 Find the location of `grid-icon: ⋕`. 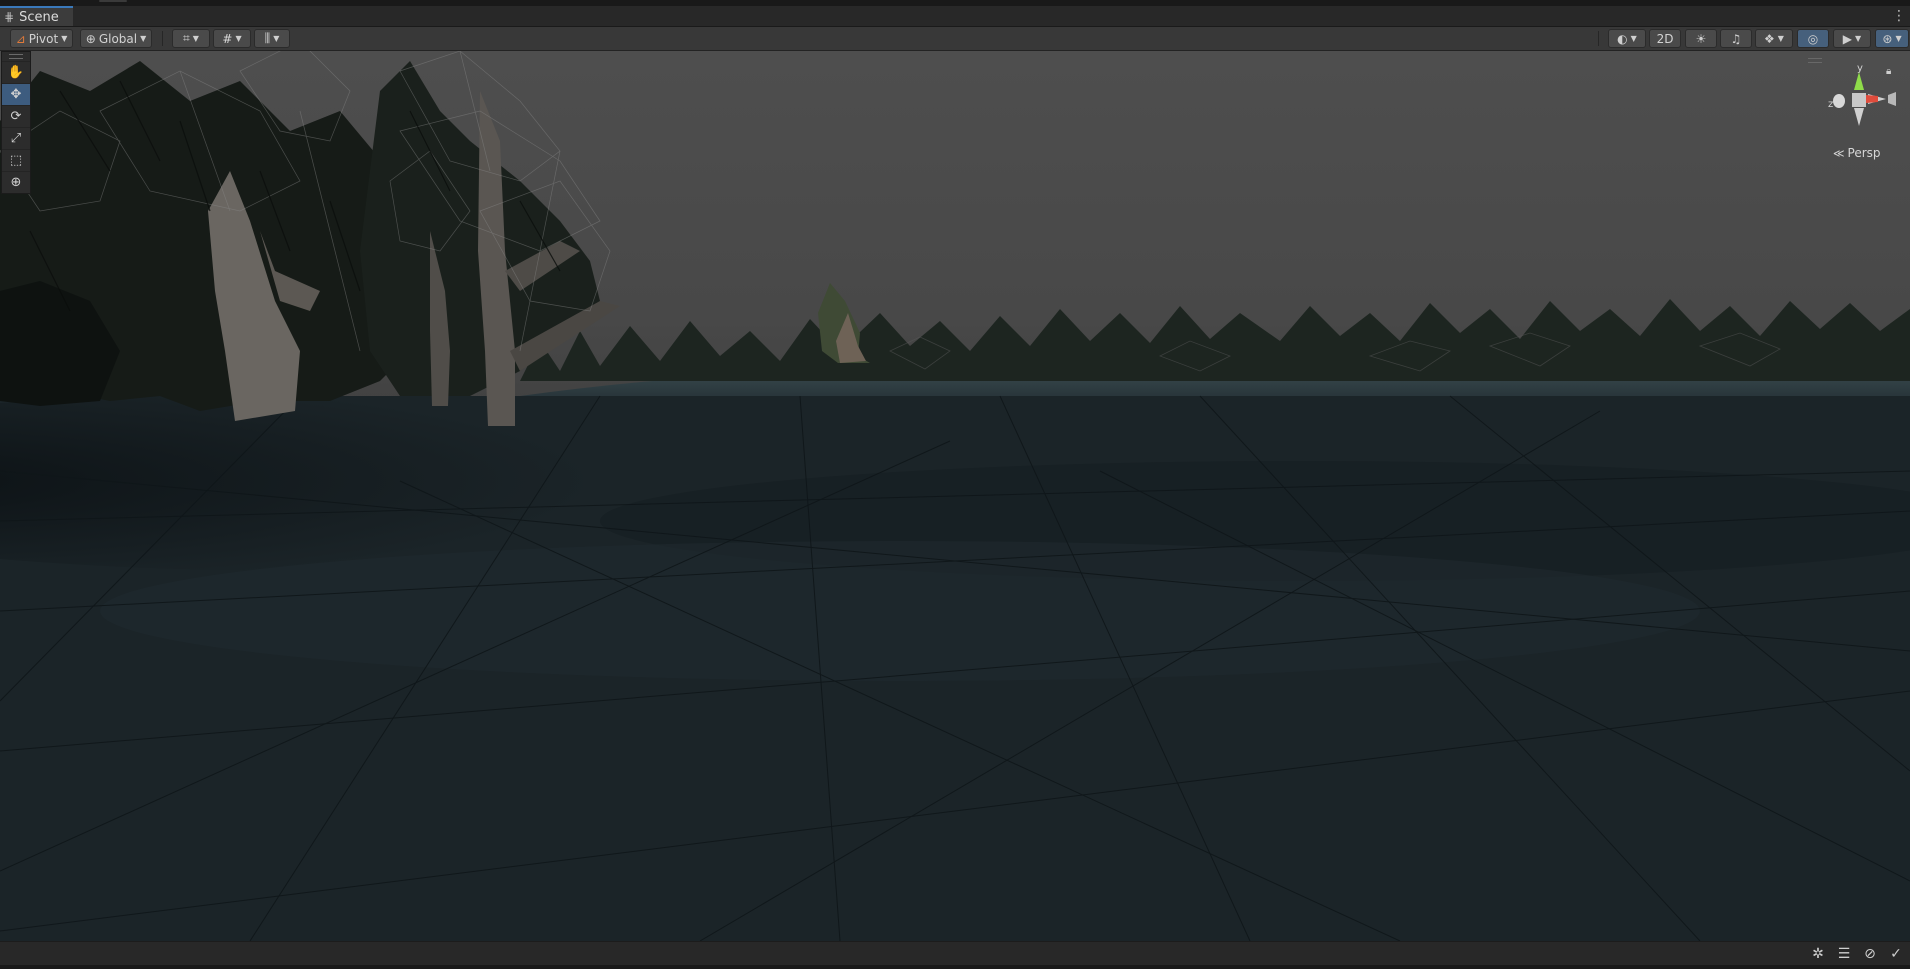

grid-icon: ⋕ is located at coordinates (9, 17).